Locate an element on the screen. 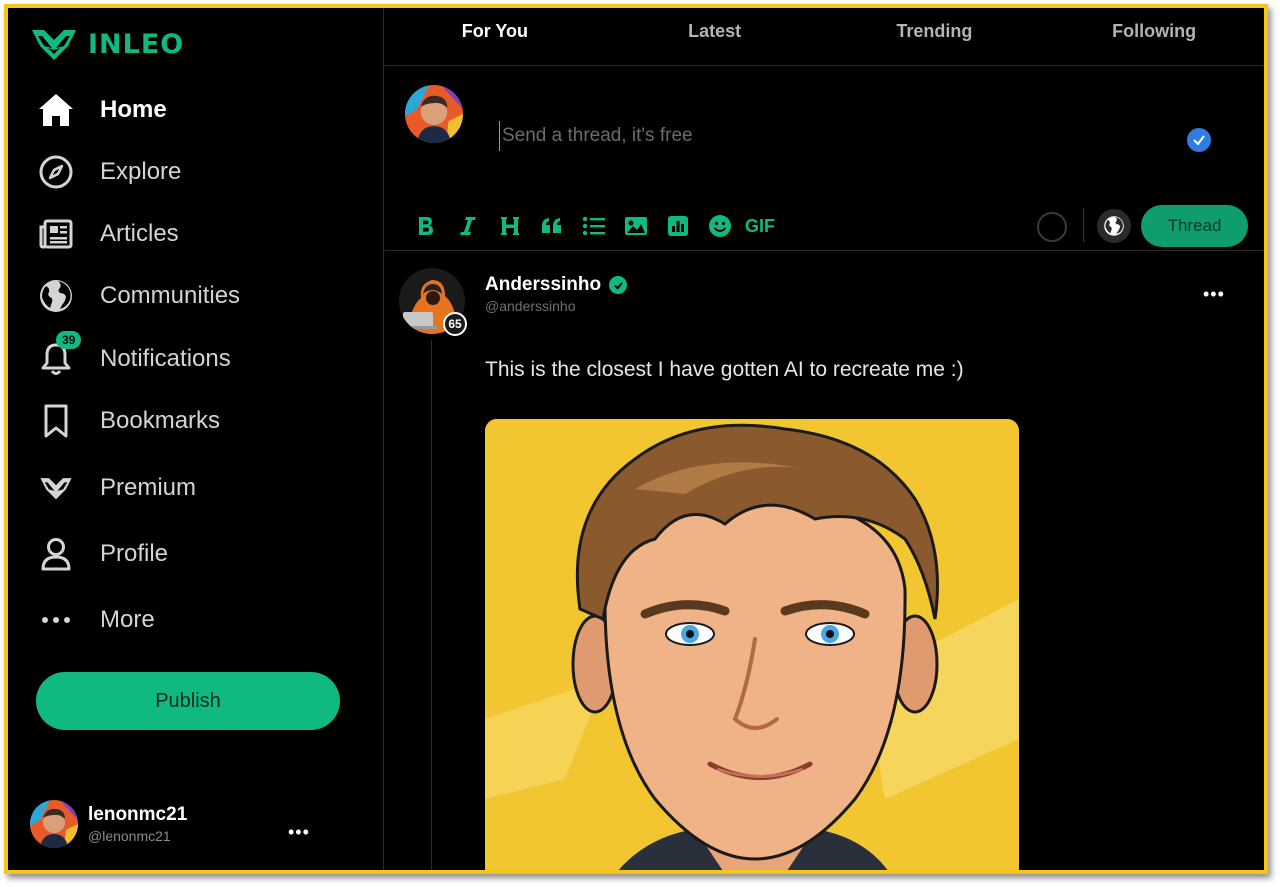  sidebar-item-label: Profile is located at coordinates (134, 553).